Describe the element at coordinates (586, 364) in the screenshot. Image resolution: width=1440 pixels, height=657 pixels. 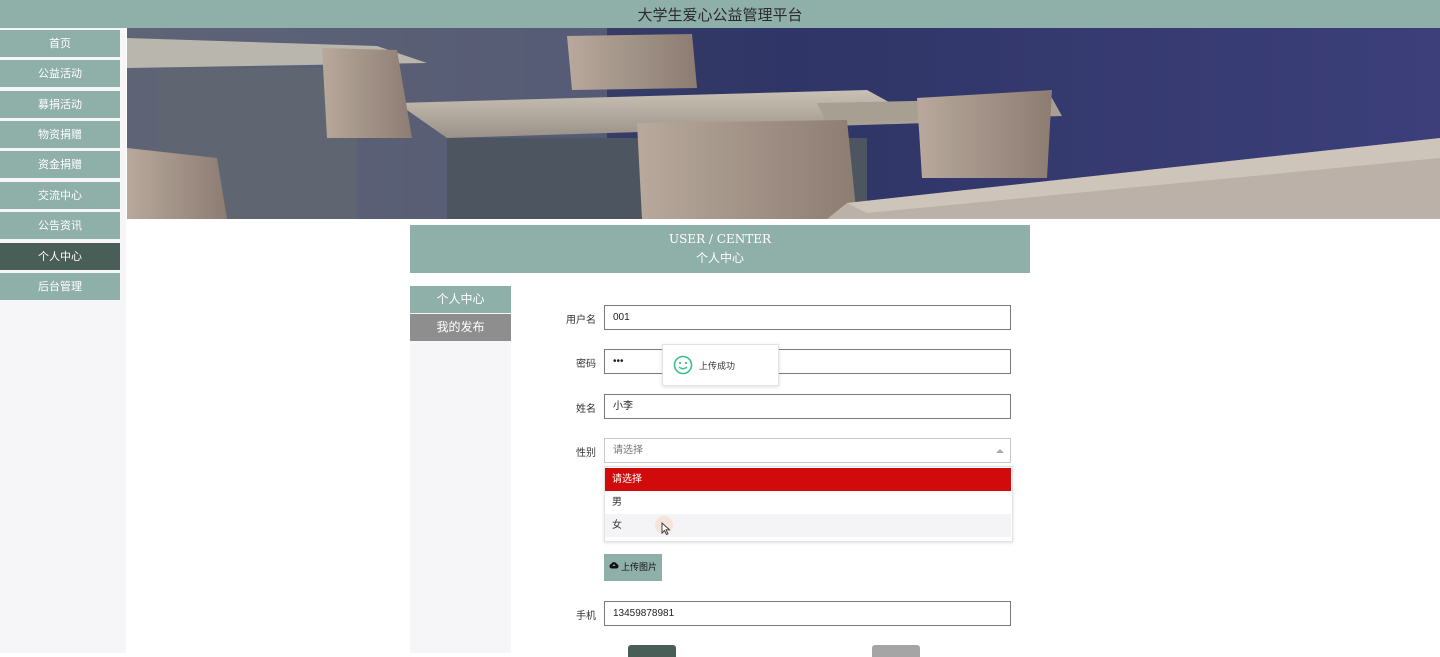
I see `password-label: 密码` at that location.